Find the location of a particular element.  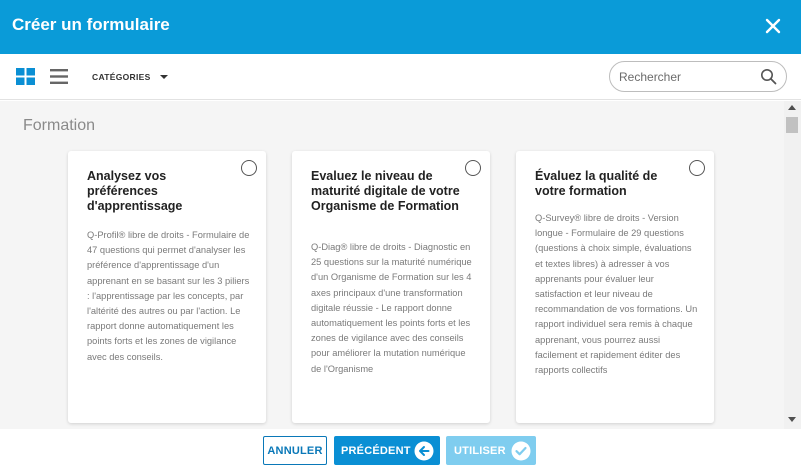

section-title: Formation is located at coordinates (59, 125).